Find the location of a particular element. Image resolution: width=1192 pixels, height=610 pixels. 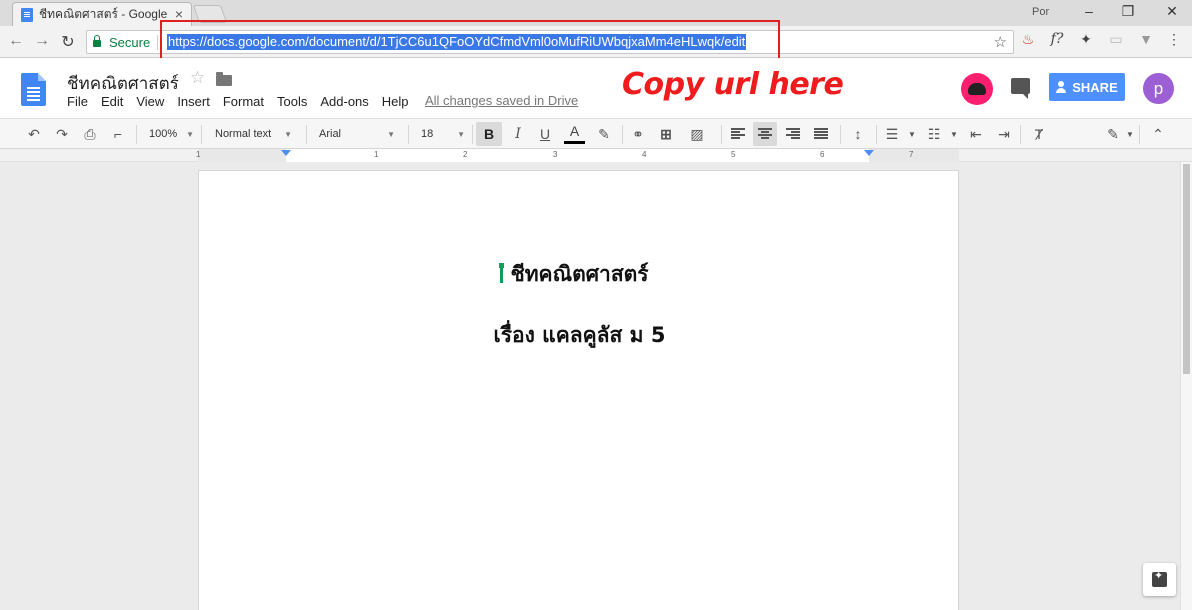

left-indent-marker is located at coordinates (286, 153).